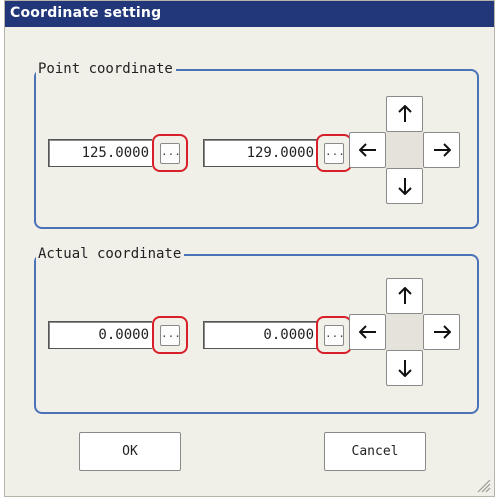 The width and height of the screenshot is (499, 497). What do you see at coordinates (170, 153) in the screenshot?
I see `point-x-highlight` at bounding box center [170, 153].